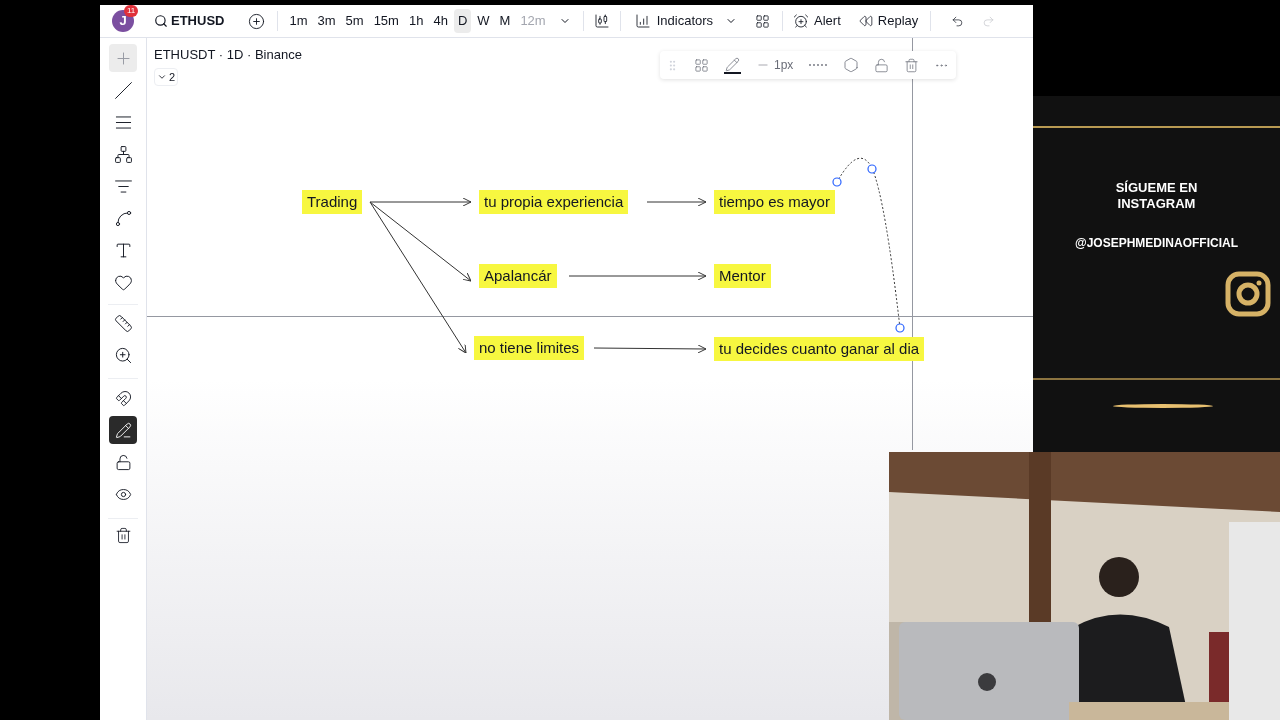 The image size is (1280, 720). I want to click on text-label: Mentor, so click(742, 276).